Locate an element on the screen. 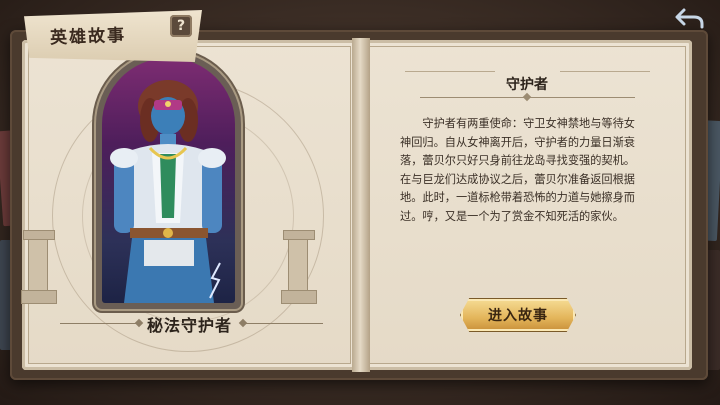 This screenshot has width=720, height=405. back-arrow-icon is located at coordinates (690, 18).